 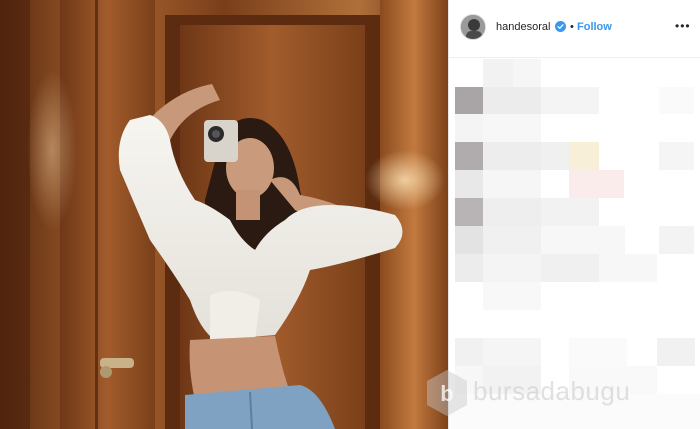 I want to click on avatar-photo, so click(x=473, y=27).